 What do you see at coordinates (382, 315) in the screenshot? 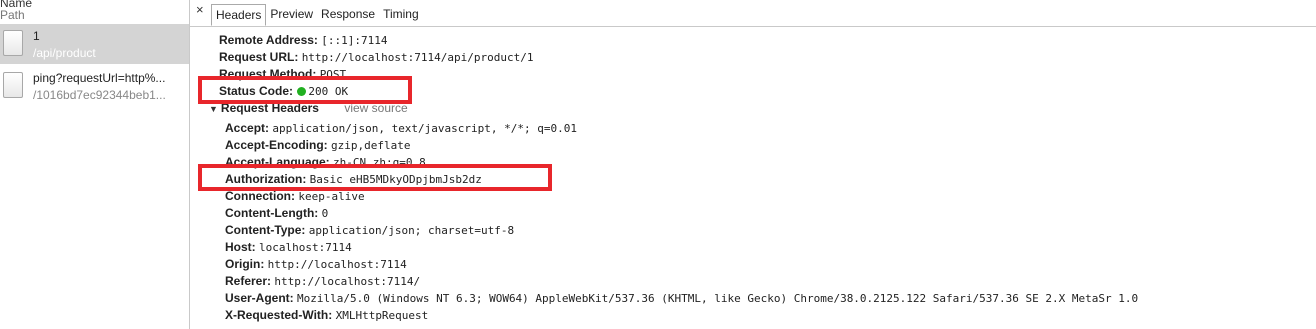
I see `header-value: XMLHttpRequest` at bounding box center [382, 315].